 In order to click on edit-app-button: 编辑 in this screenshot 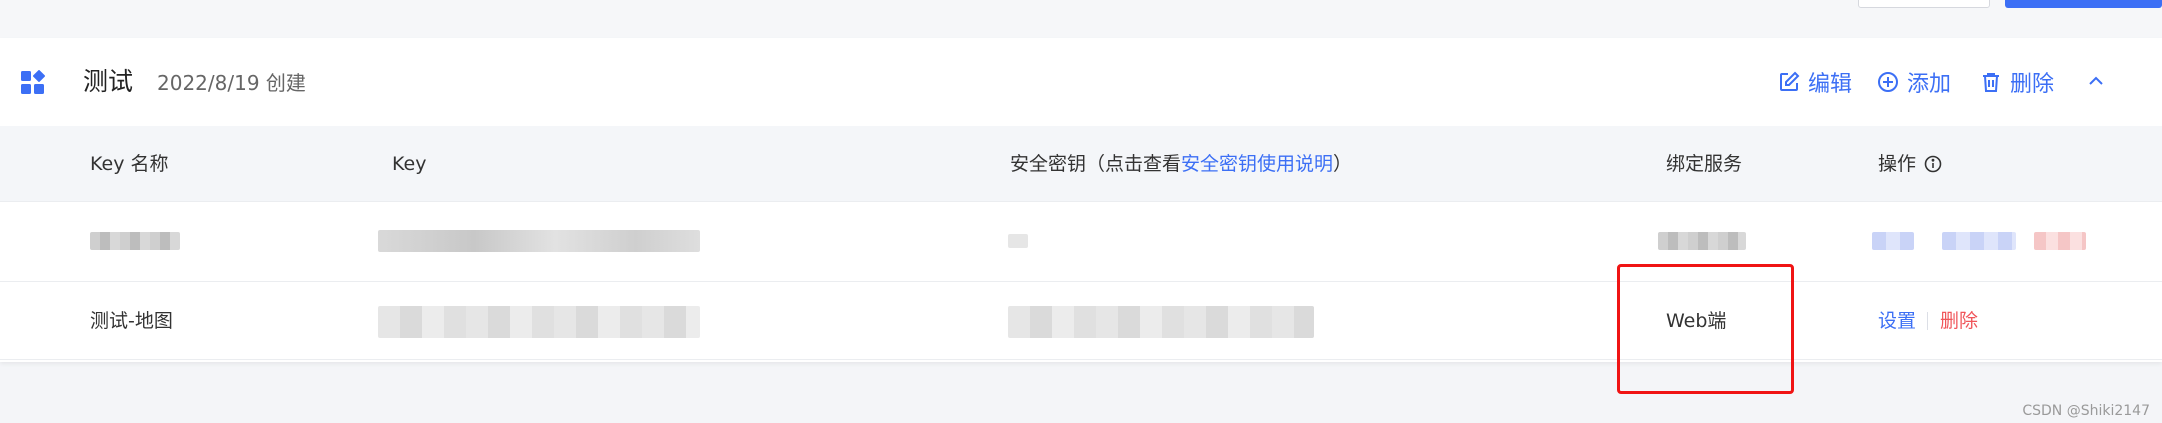, I will do `click(1815, 82)`.